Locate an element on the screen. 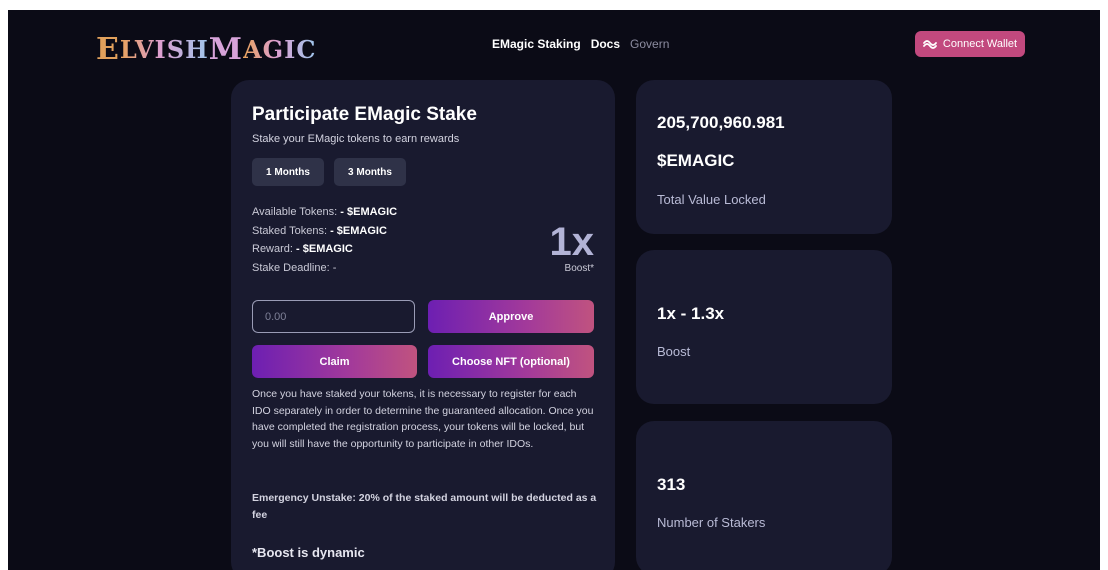  nav-docs: Docs is located at coordinates (605, 44).